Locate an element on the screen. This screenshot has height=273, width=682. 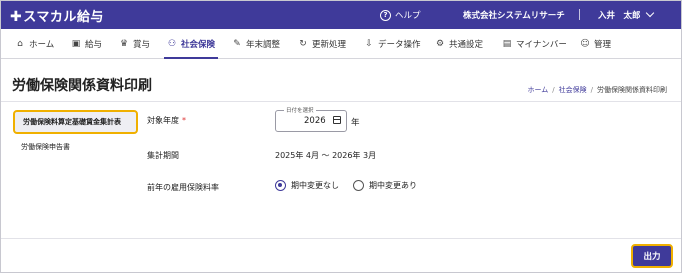
company-name: 株式会社システムリサーチ is located at coordinates (514, 15).